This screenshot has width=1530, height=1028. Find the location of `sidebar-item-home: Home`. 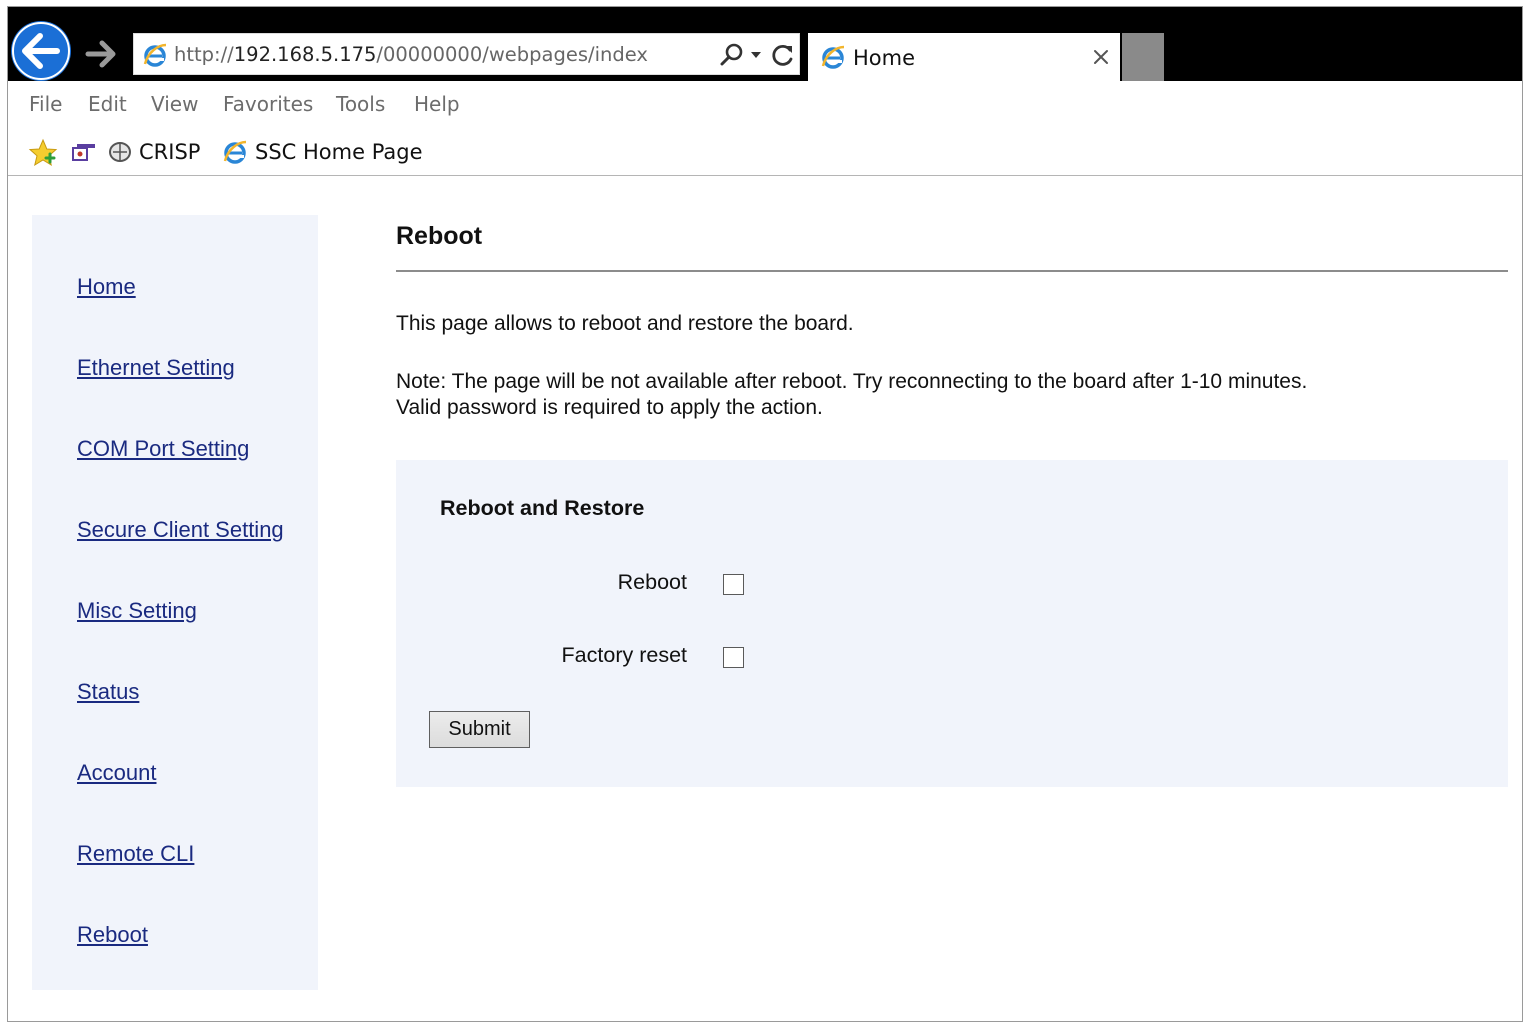

sidebar-item-home: Home is located at coordinates (106, 287).